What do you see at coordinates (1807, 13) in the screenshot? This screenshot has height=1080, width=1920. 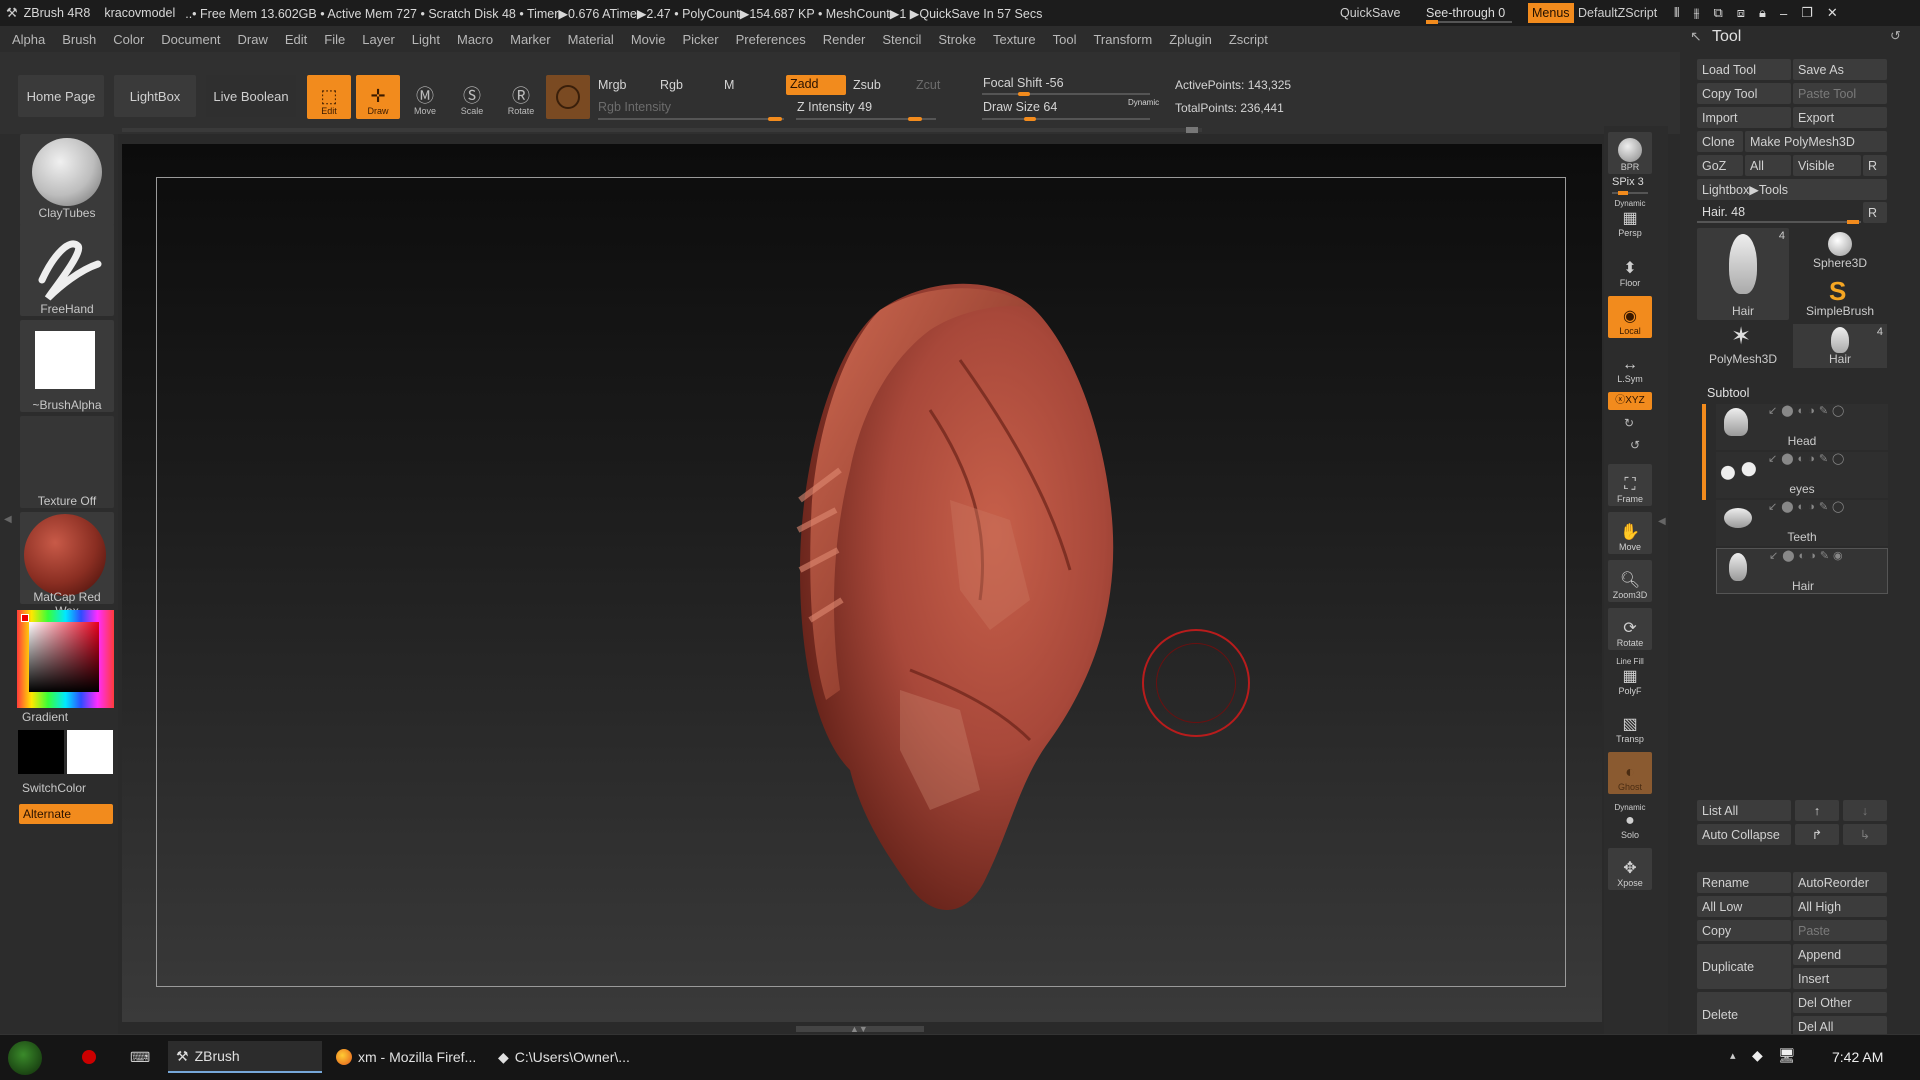 I see `restore-icon: ❐` at bounding box center [1807, 13].